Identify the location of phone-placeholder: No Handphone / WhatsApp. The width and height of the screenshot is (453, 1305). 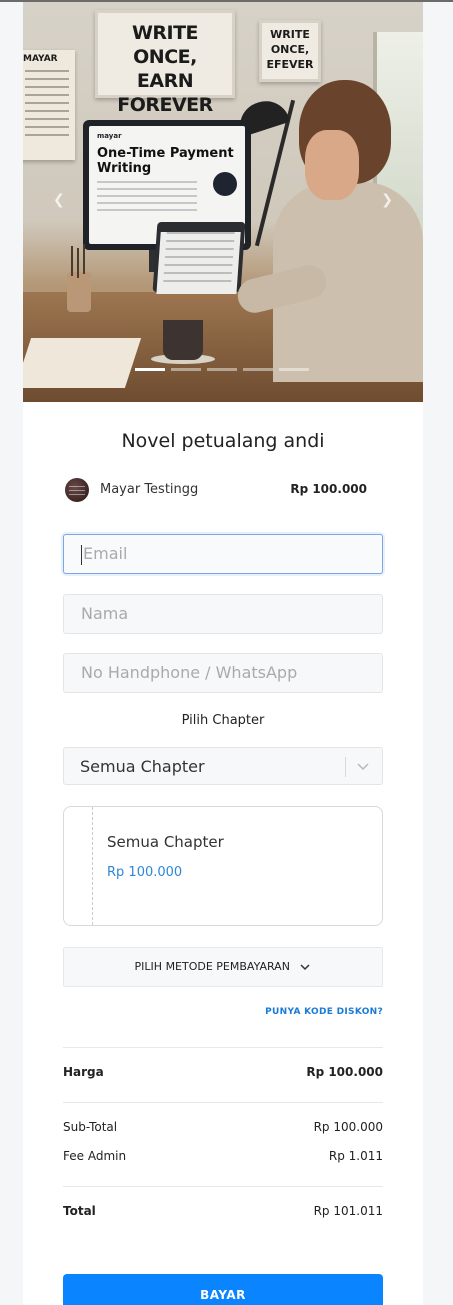
(189, 672).